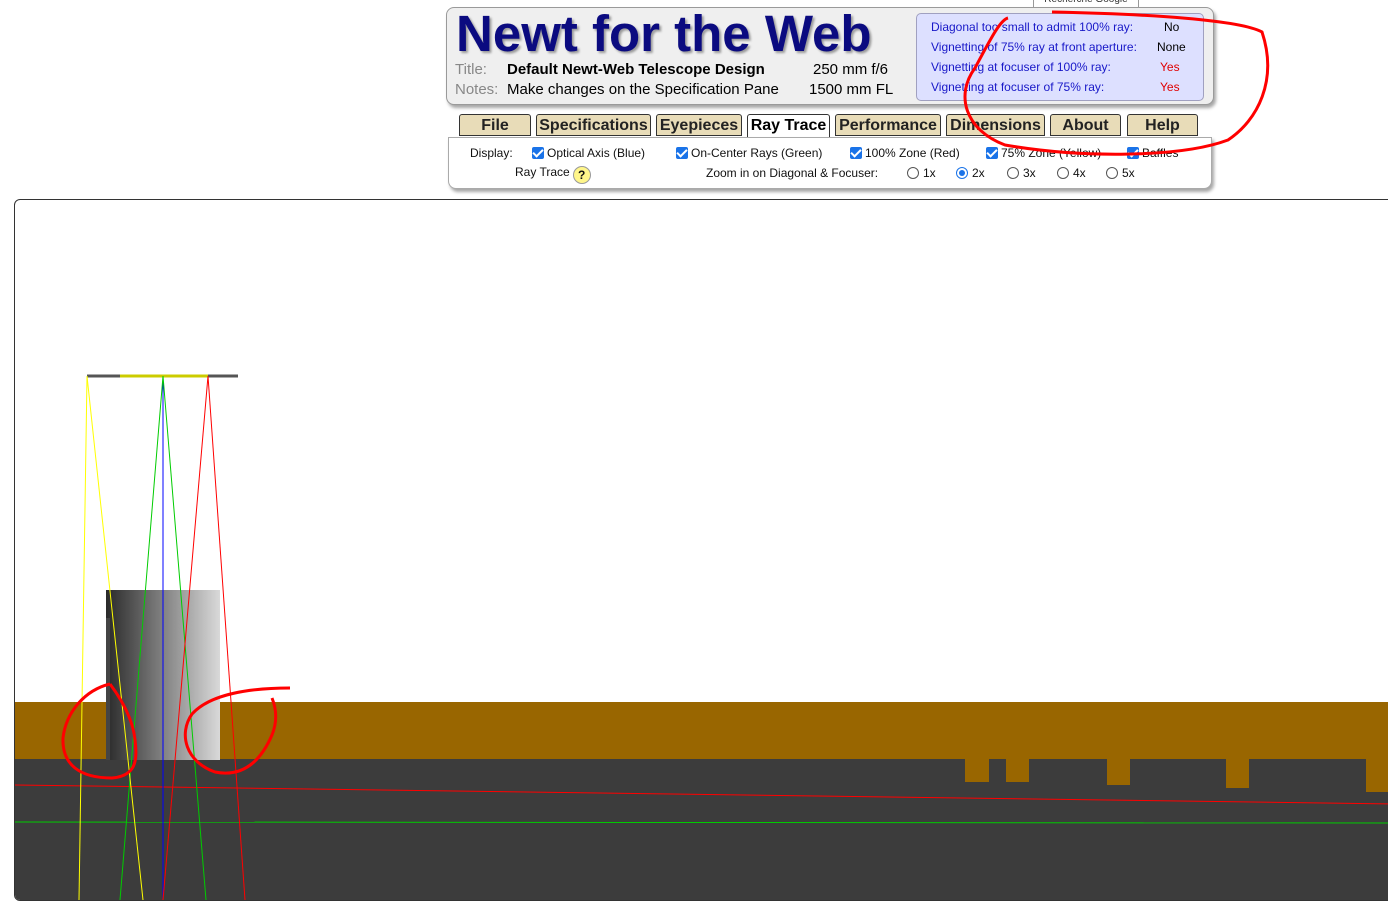 The height and width of the screenshot is (901, 1388). Describe the element at coordinates (1120, 173) in the screenshot. I see `zoom-option-5x: 5x` at that location.